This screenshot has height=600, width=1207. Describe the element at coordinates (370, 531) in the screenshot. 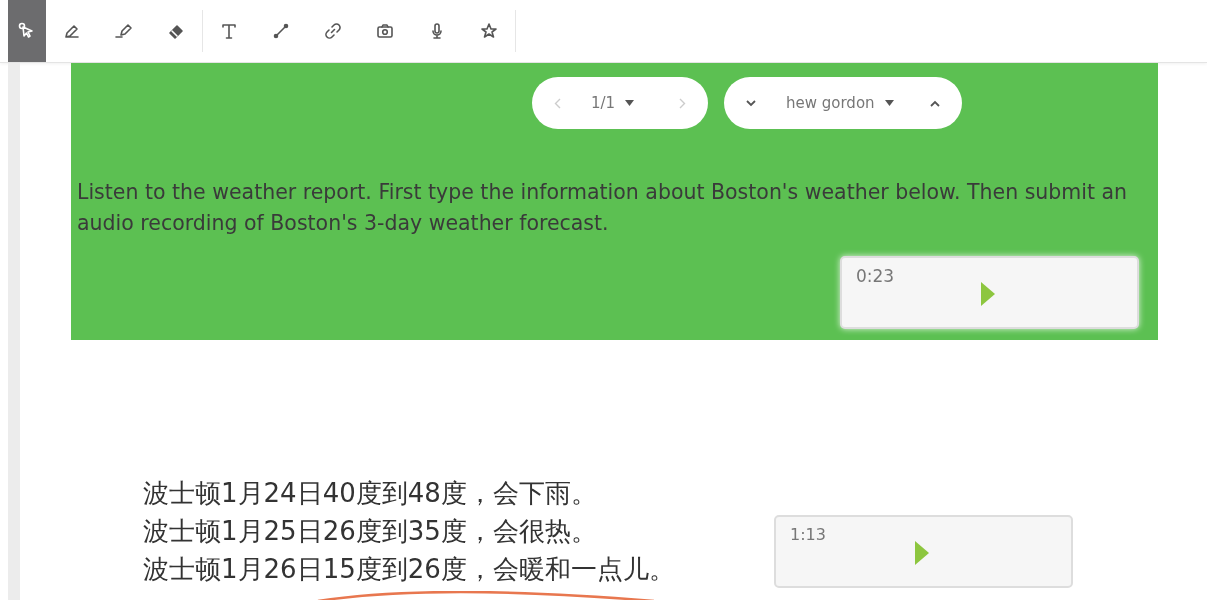

I see `answer-text: 波士顿1月25日26度到35度，会很热。` at that location.